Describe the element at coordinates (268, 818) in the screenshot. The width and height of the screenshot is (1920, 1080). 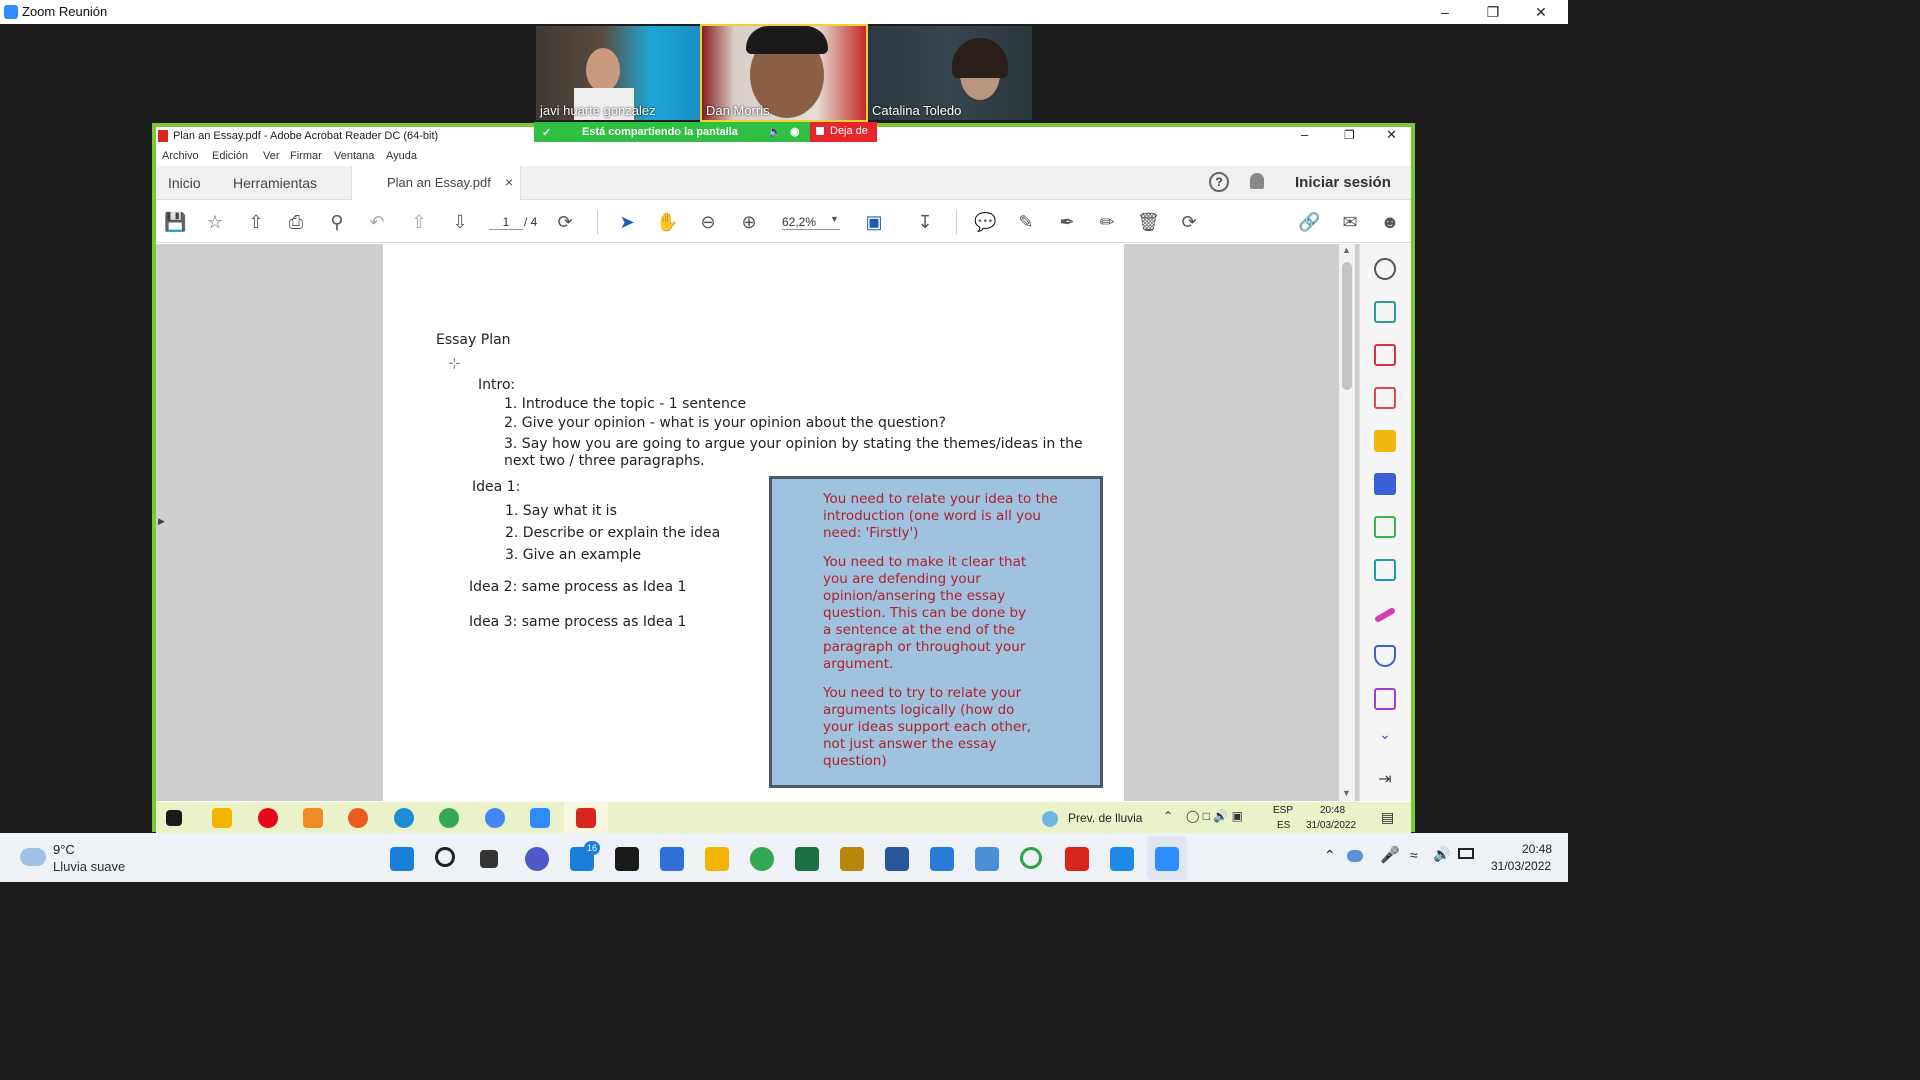
I see `opera-icon` at that location.